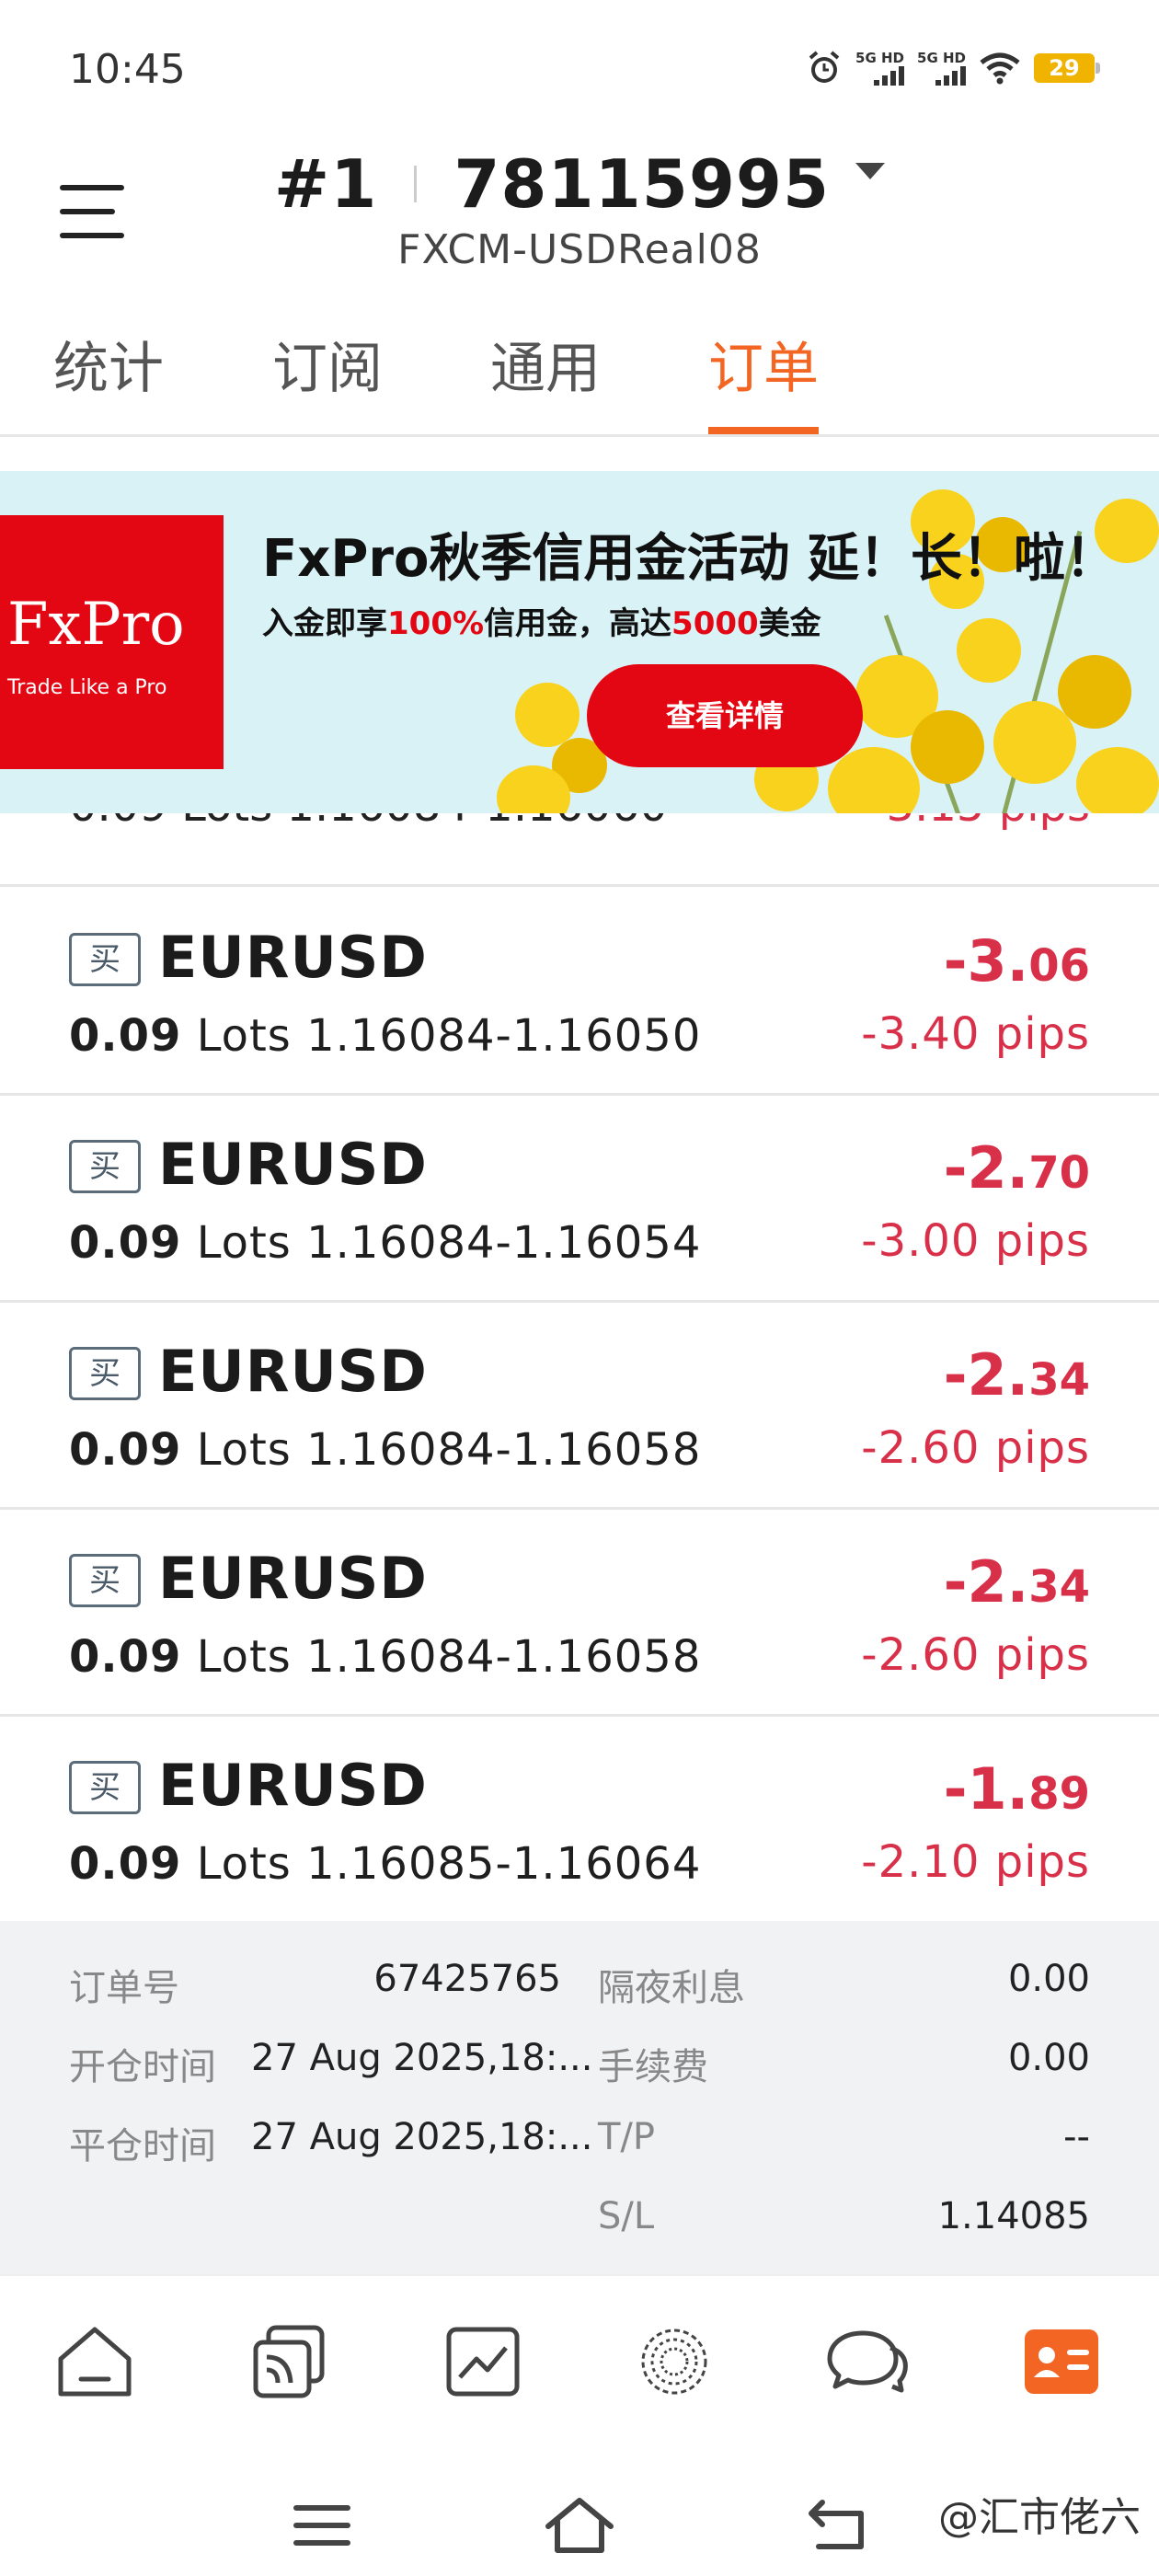  Describe the element at coordinates (975, 1034) in the screenshot. I see `order-pips: -3.40 pips` at that location.